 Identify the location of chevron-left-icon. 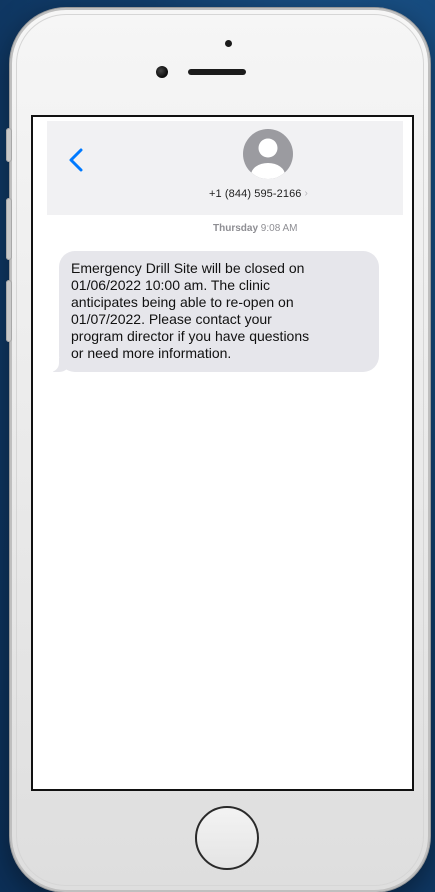
(76, 160).